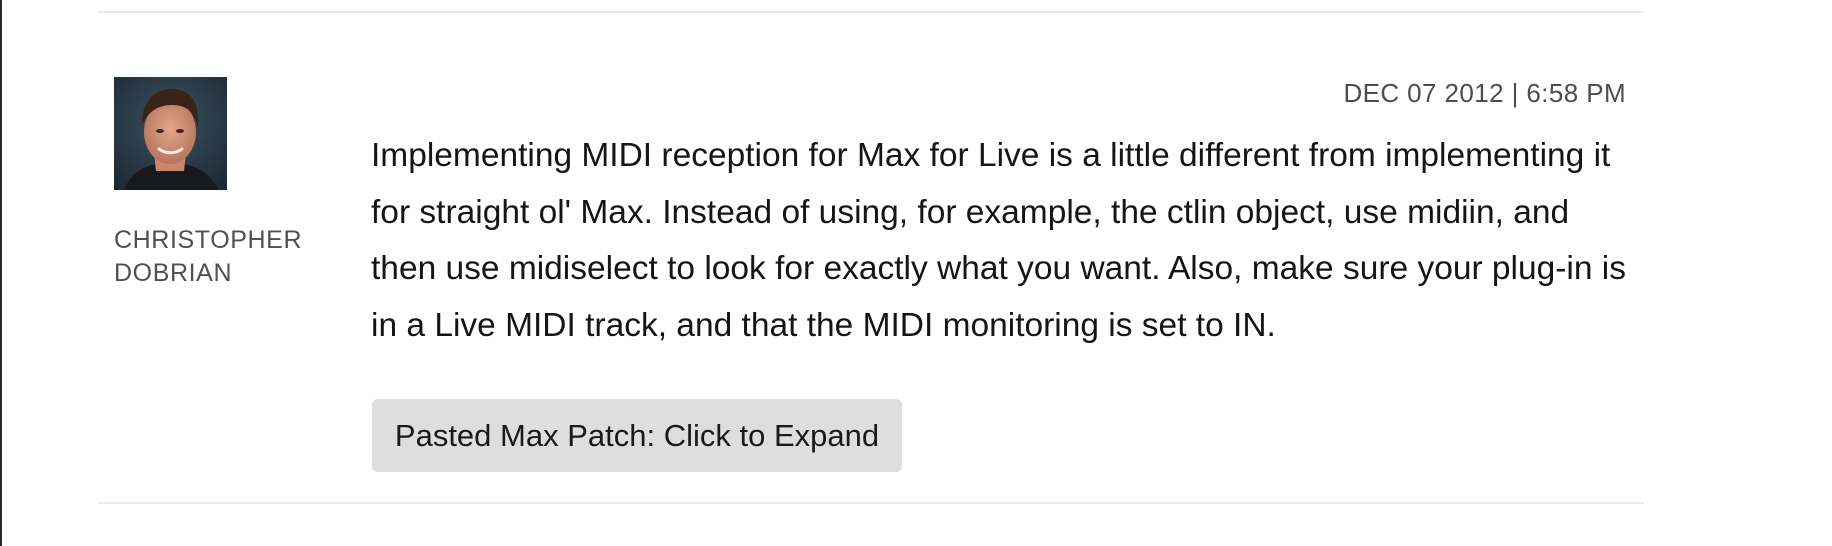  Describe the element at coordinates (871, 12) in the screenshot. I see `top-divider` at that location.